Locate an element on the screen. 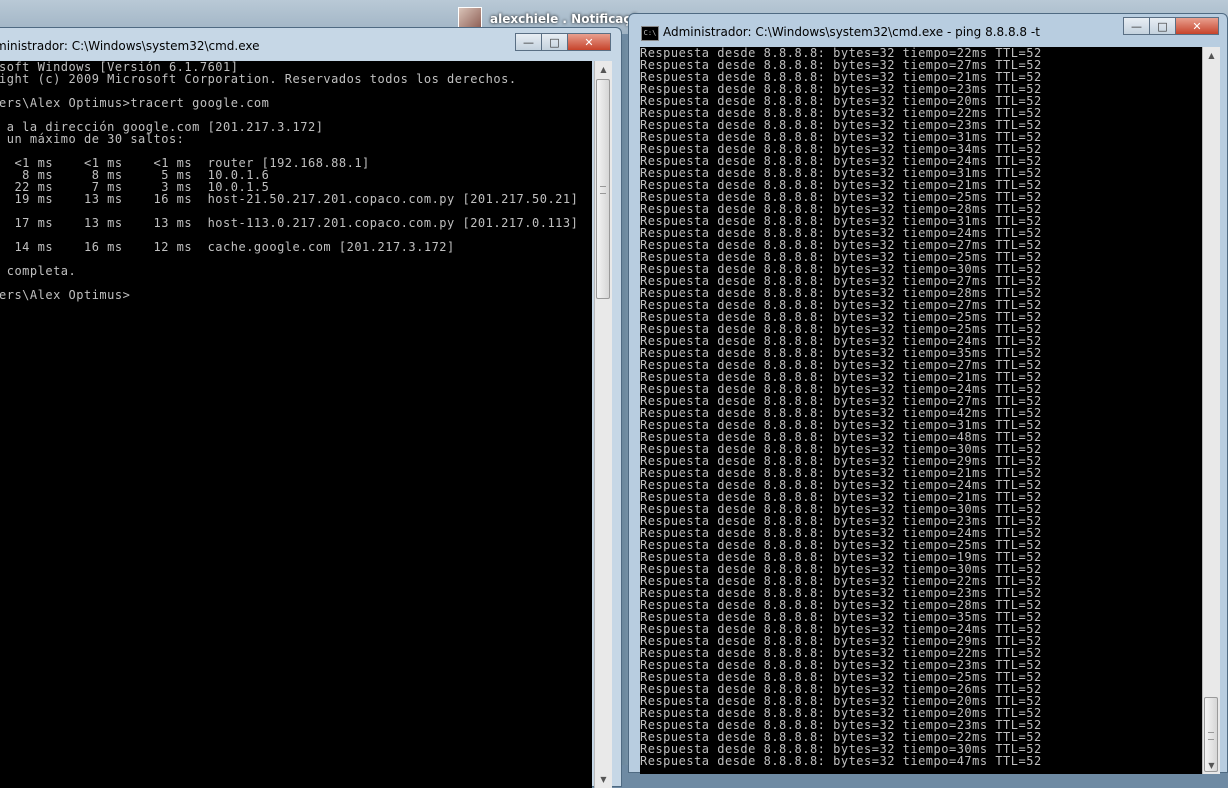 The height and width of the screenshot is (788, 1228). console-line: un máximo de 30 saltos: is located at coordinates (92, 139).